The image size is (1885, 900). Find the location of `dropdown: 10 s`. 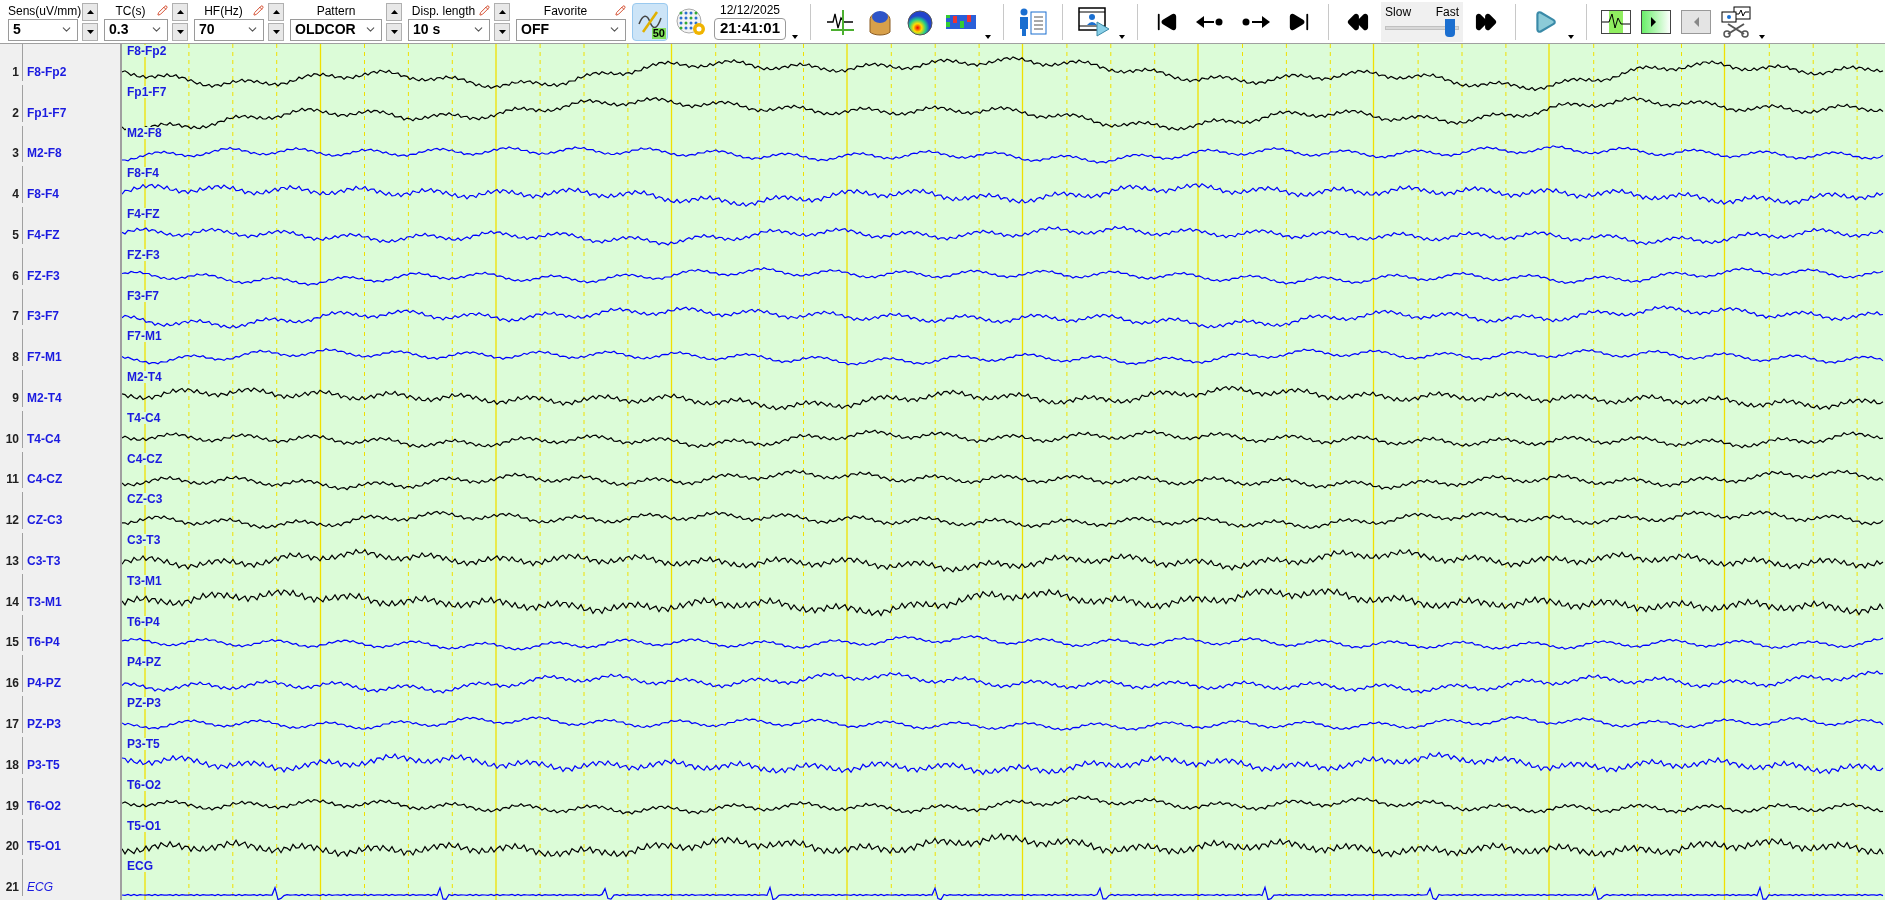

dropdown: 10 s is located at coordinates (449, 29).